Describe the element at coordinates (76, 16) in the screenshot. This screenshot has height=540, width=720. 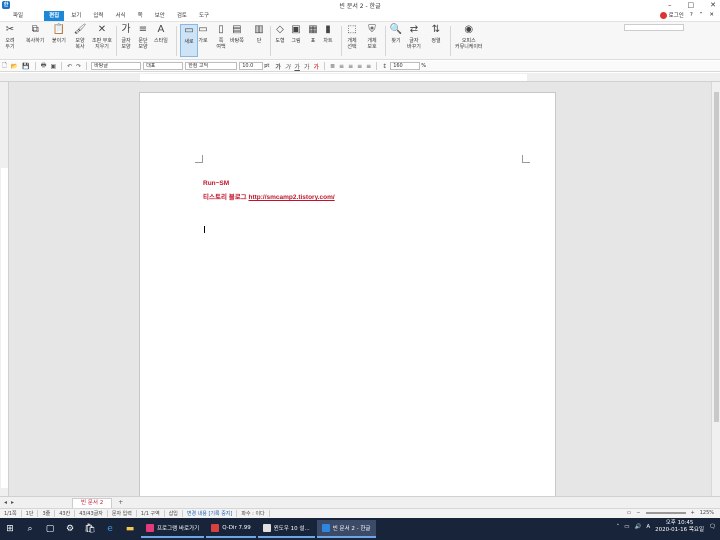
I see `menu-item-view: 보기` at that location.